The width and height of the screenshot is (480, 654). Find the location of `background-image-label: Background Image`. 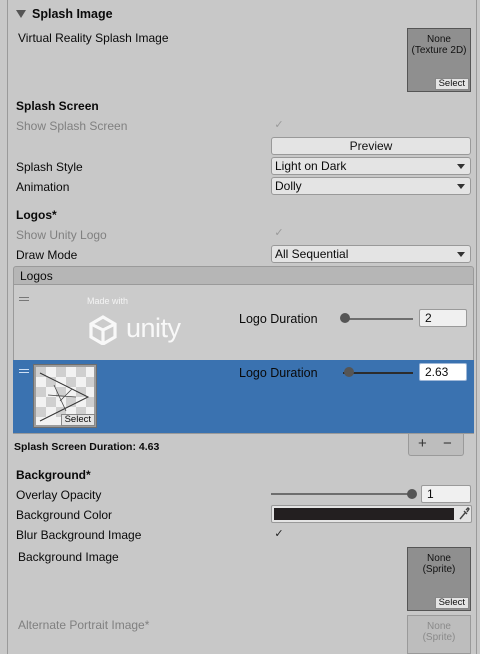

background-image-label: Background Image is located at coordinates (68, 557).